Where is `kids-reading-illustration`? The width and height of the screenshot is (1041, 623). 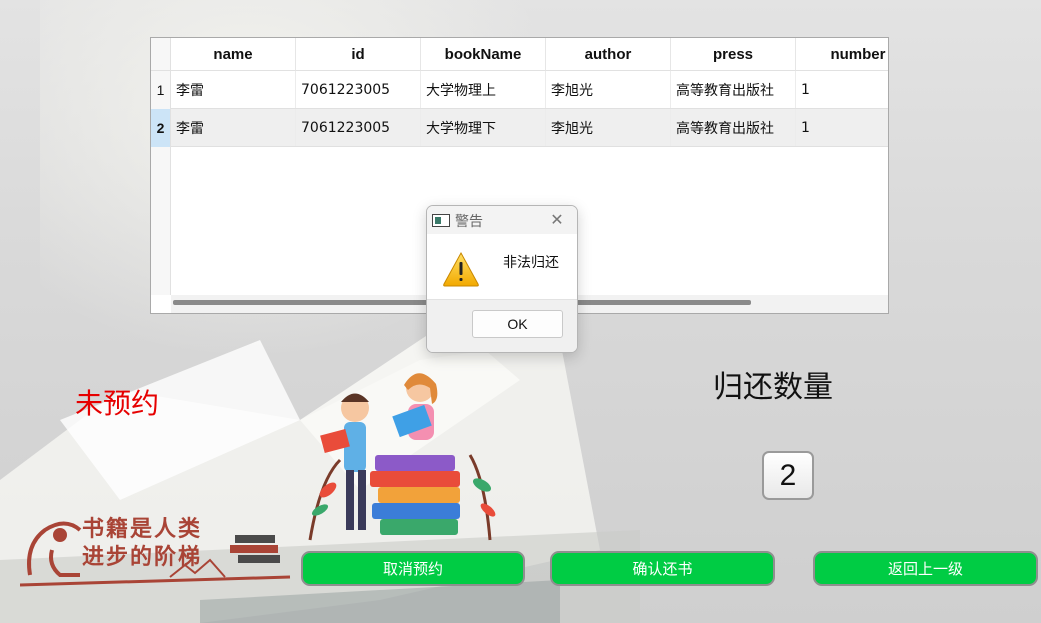 kids-reading-illustration is located at coordinates (402, 457).